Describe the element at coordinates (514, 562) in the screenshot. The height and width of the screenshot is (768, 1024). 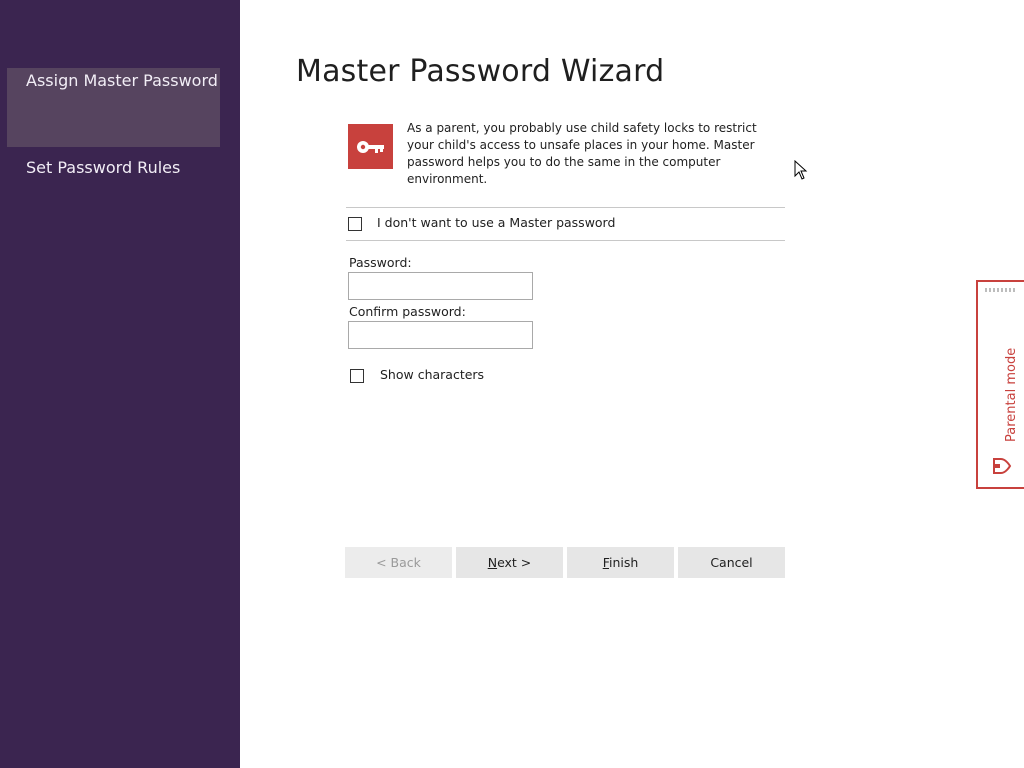
I see `next-label: ext >` at that location.